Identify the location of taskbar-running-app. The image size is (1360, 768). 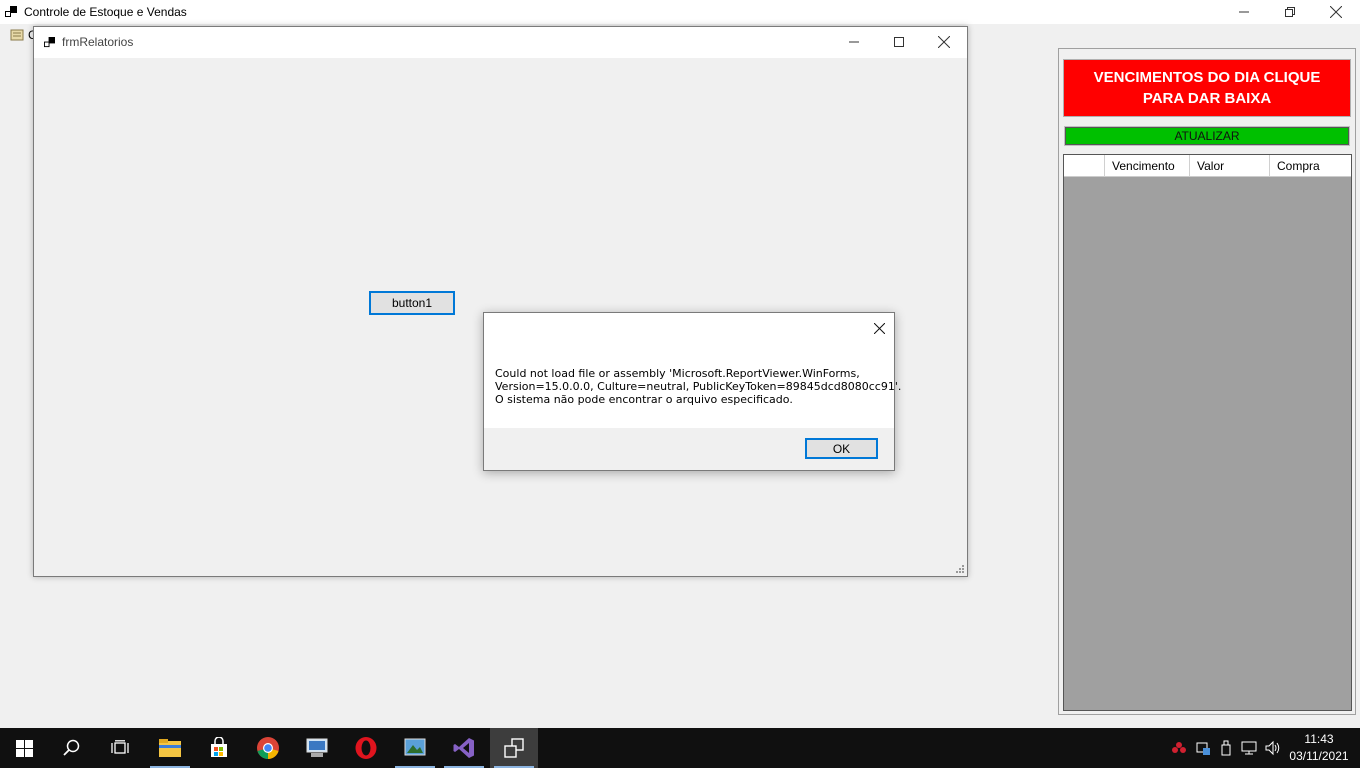
(514, 748).